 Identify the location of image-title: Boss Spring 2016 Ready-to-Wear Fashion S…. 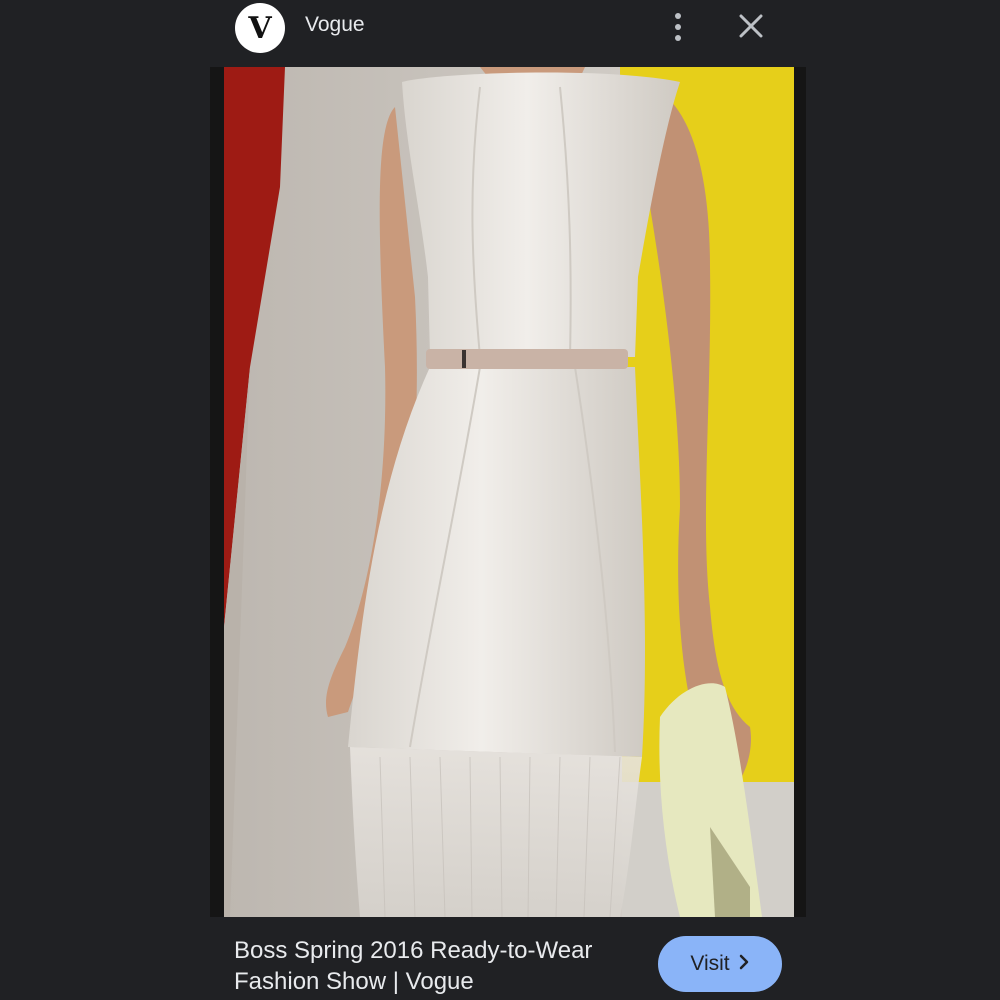
(444, 966).